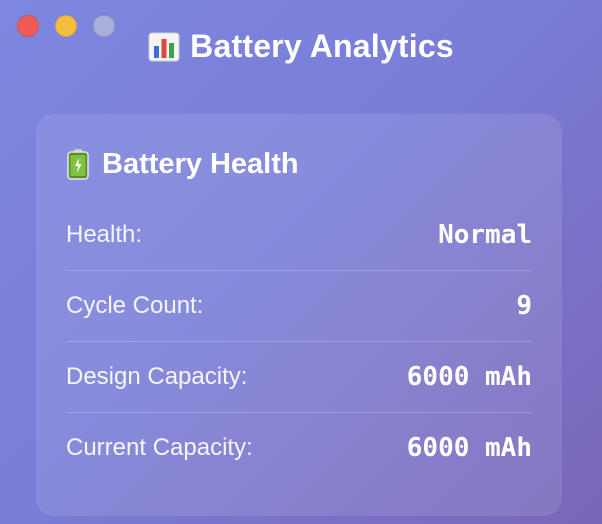 The width and height of the screenshot is (602, 524). I want to click on health-row: Health: Normal, so click(299, 235).